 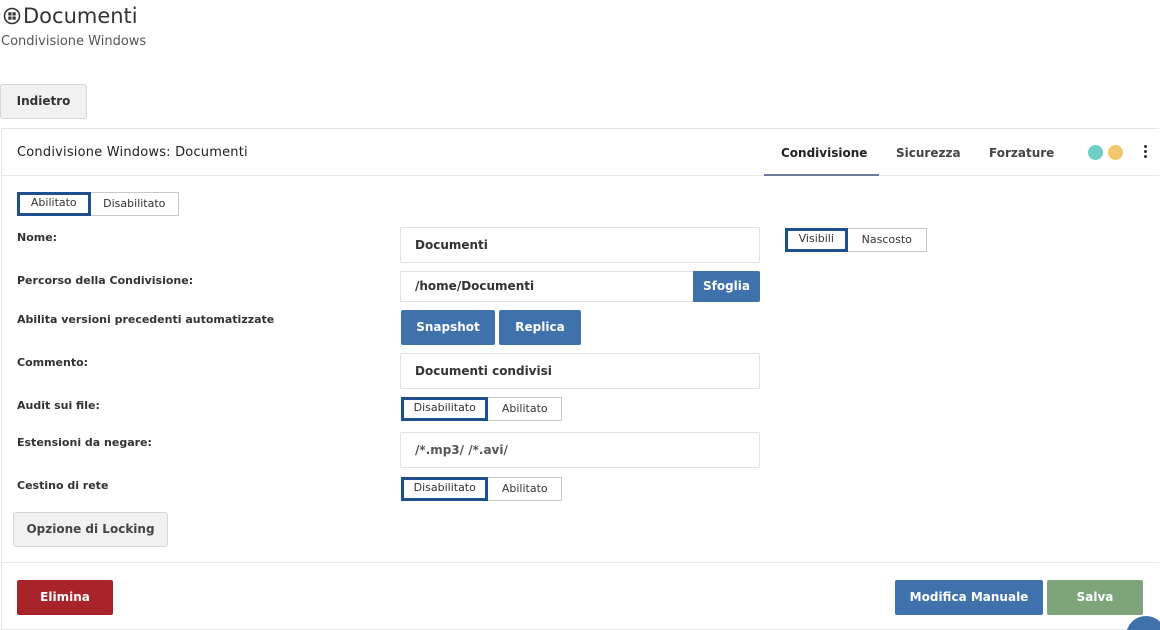 I want to click on browse-button: Sfoglia, so click(x=726, y=286).